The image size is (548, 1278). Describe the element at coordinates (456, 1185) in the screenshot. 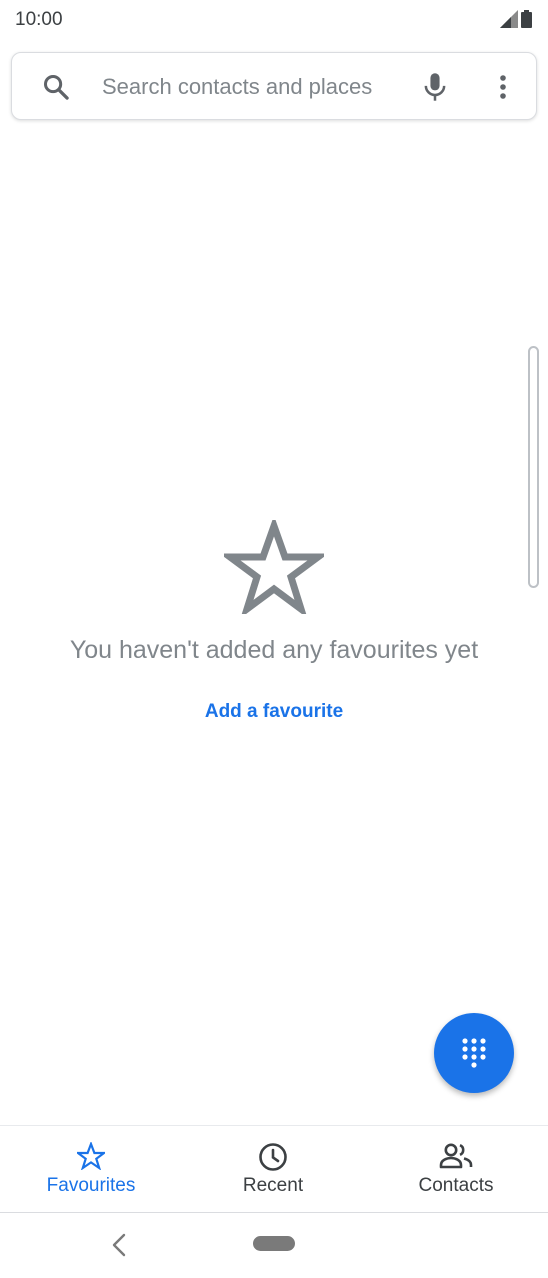

I see `tab-contacts-label: Contacts` at that location.